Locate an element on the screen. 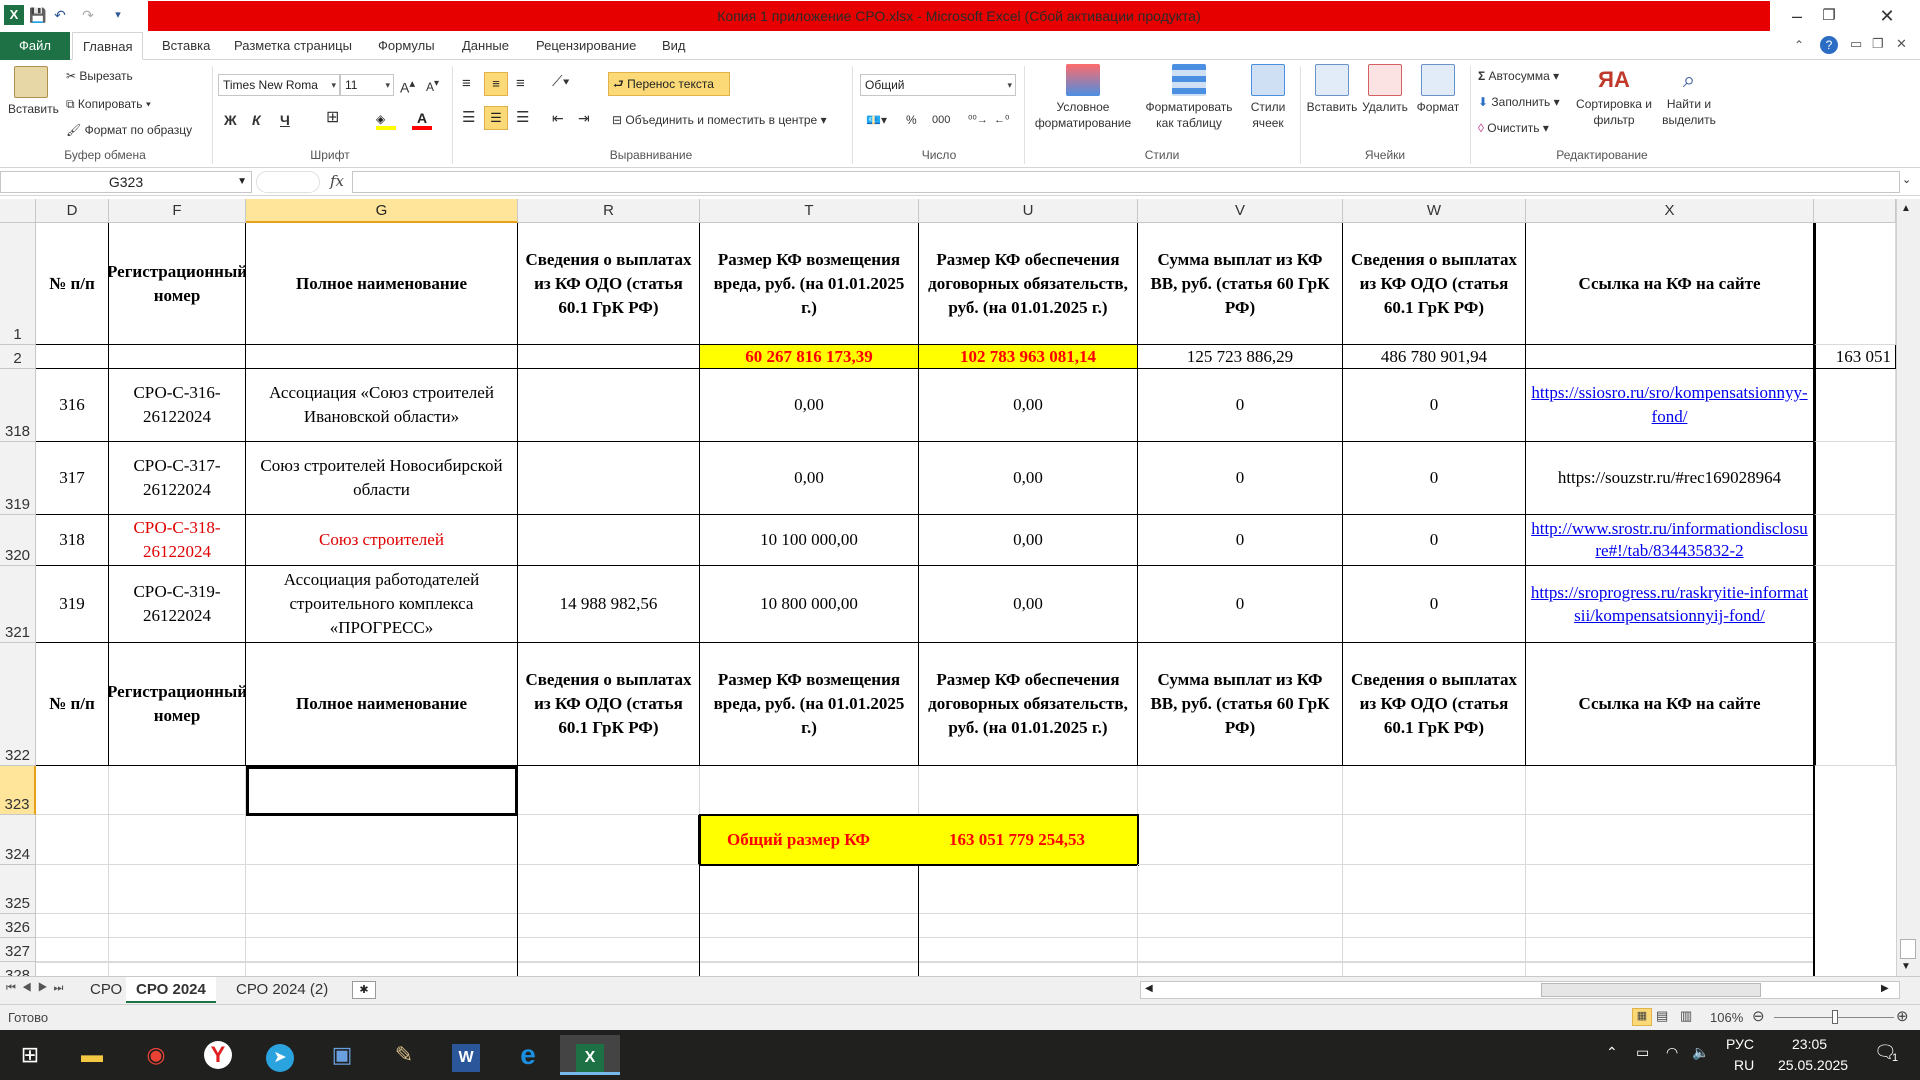 The height and width of the screenshot is (1080, 1920). align-middle-icon: ≡ is located at coordinates (496, 84).